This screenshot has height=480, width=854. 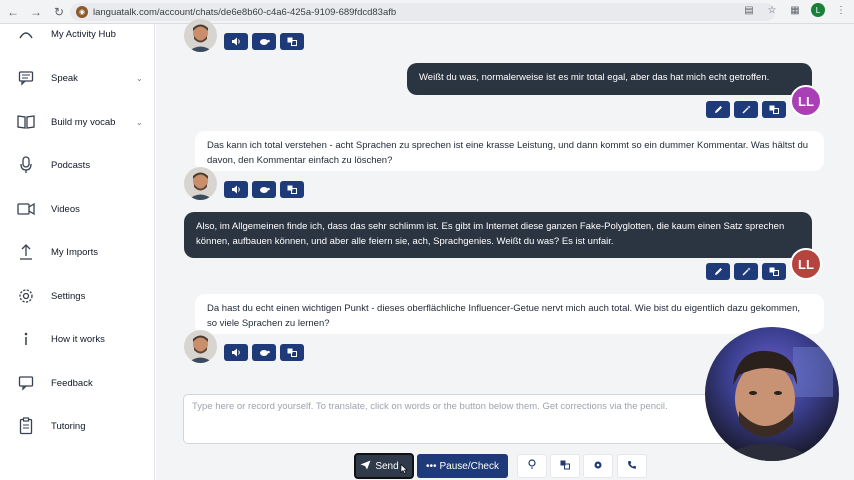 I want to click on send-button: Send, so click(x=384, y=466).